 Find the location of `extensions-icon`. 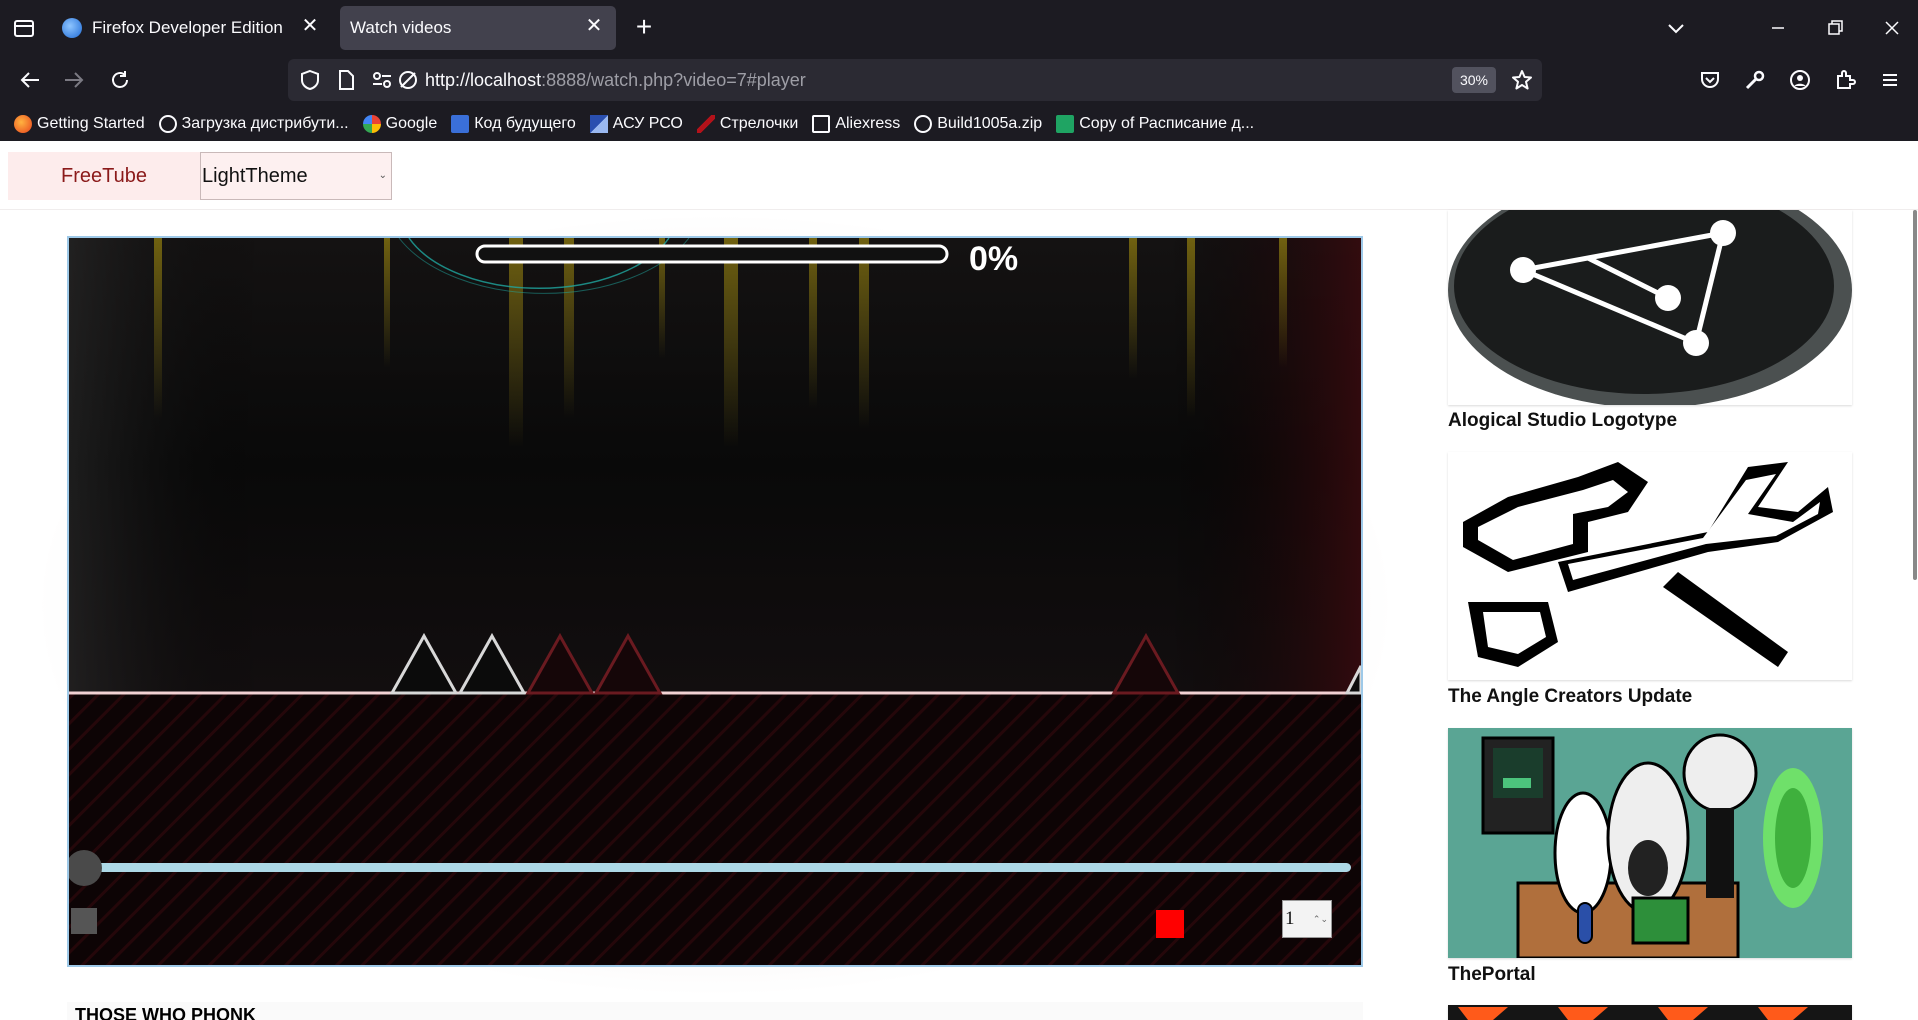

extensions-icon is located at coordinates (1845, 80).